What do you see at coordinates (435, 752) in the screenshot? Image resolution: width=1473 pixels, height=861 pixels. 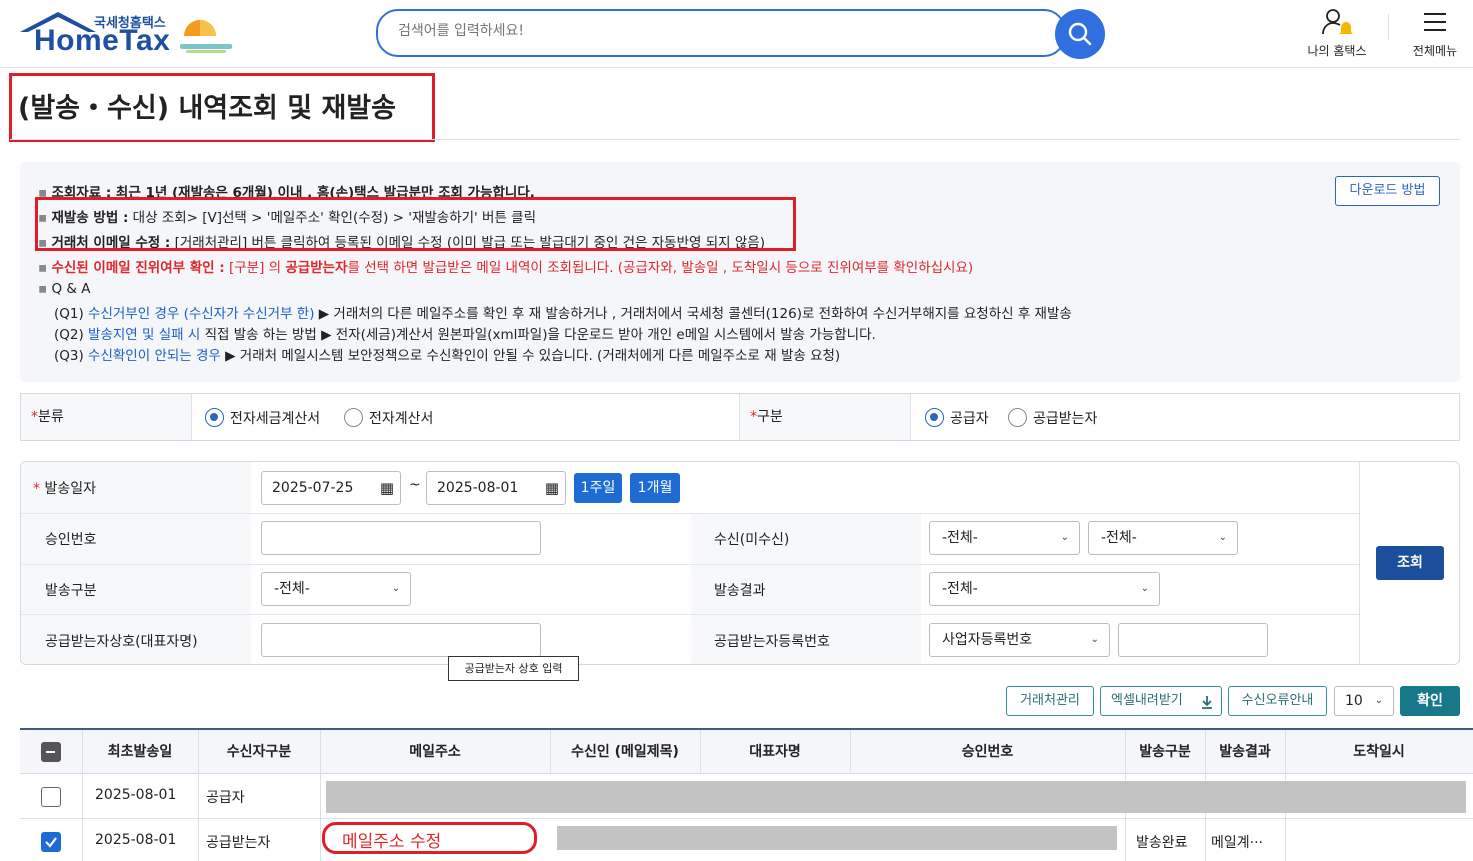 I see `col-email: 메일주소` at bounding box center [435, 752].